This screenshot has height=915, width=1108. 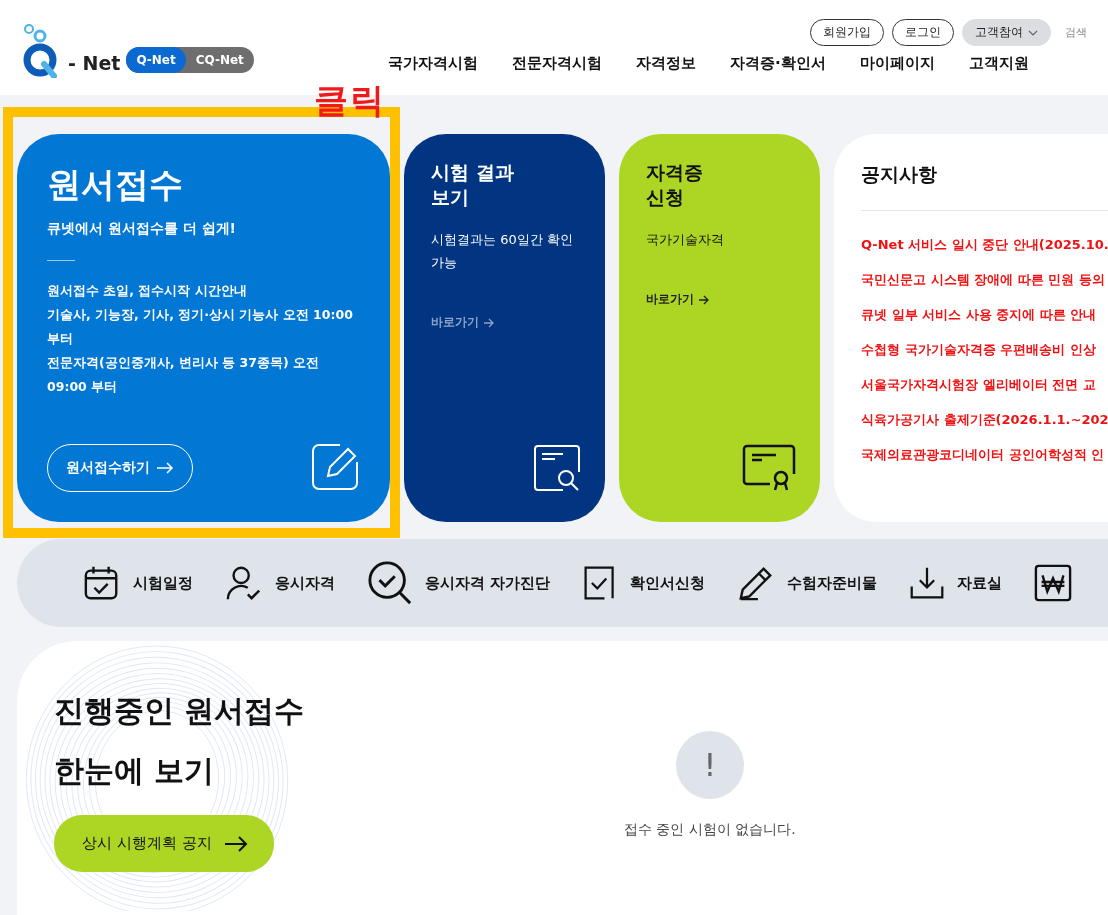 I want to click on header-button: 로그인, so click(x=923, y=32).